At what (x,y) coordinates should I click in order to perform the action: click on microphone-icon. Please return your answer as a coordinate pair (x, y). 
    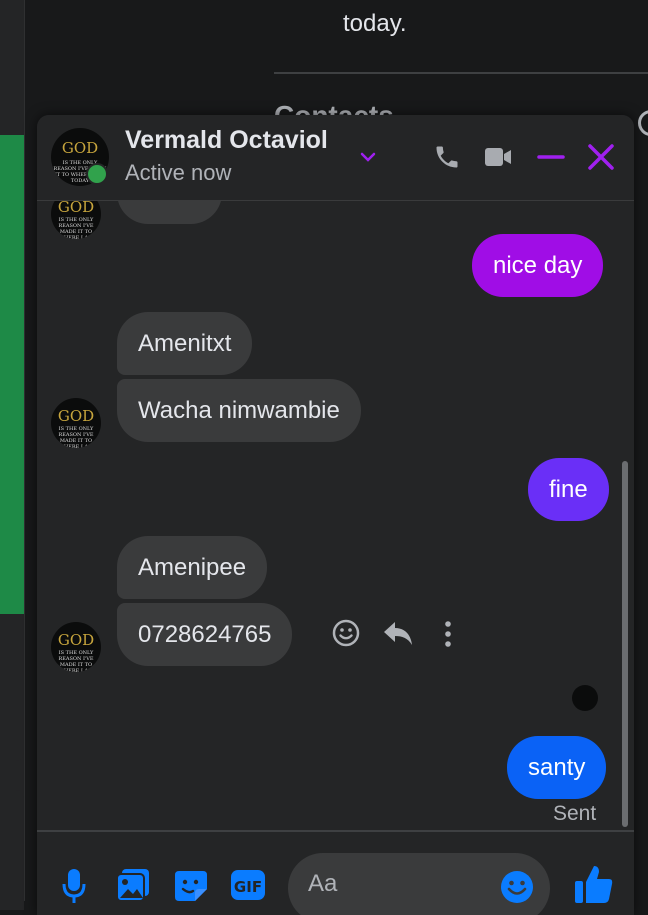
    Looking at the image, I should click on (74, 885).